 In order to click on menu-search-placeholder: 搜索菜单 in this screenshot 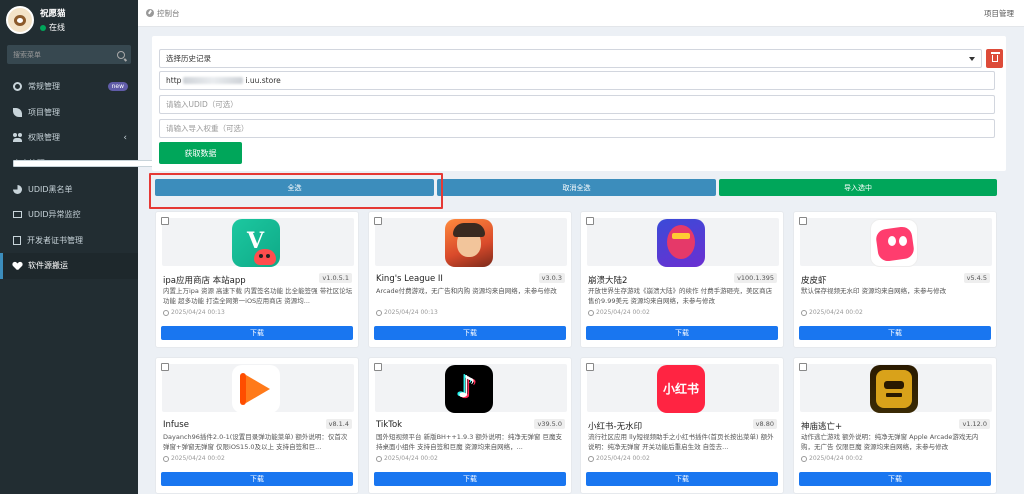, I will do `click(27, 54)`.